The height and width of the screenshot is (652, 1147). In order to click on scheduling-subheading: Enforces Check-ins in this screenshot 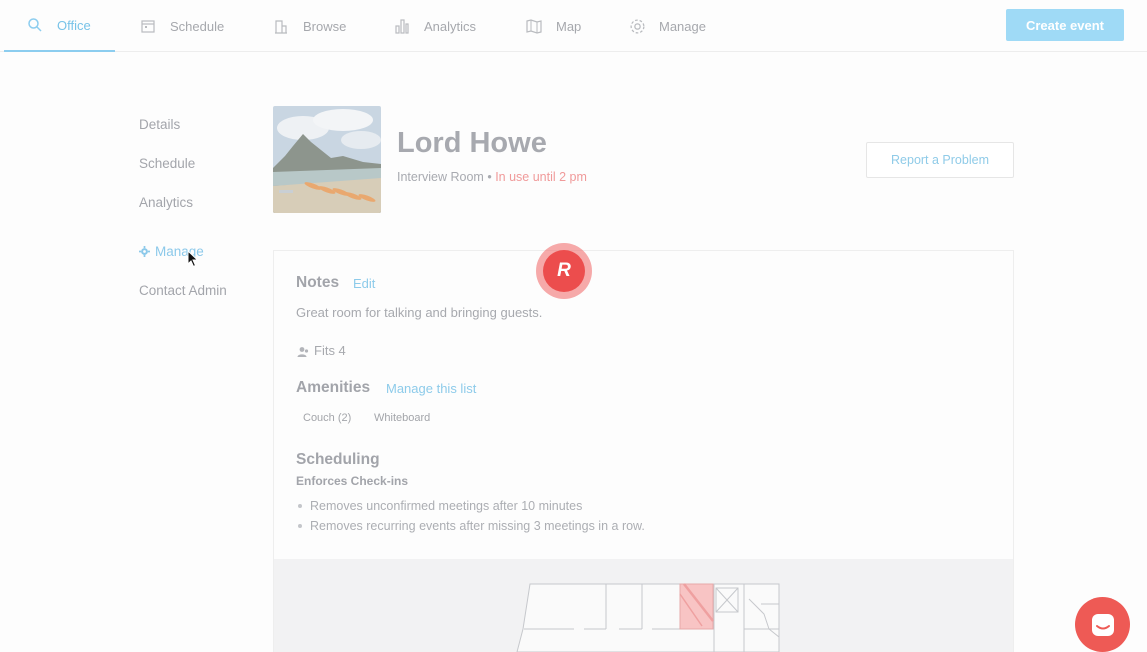, I will do `click(352, 481)`.